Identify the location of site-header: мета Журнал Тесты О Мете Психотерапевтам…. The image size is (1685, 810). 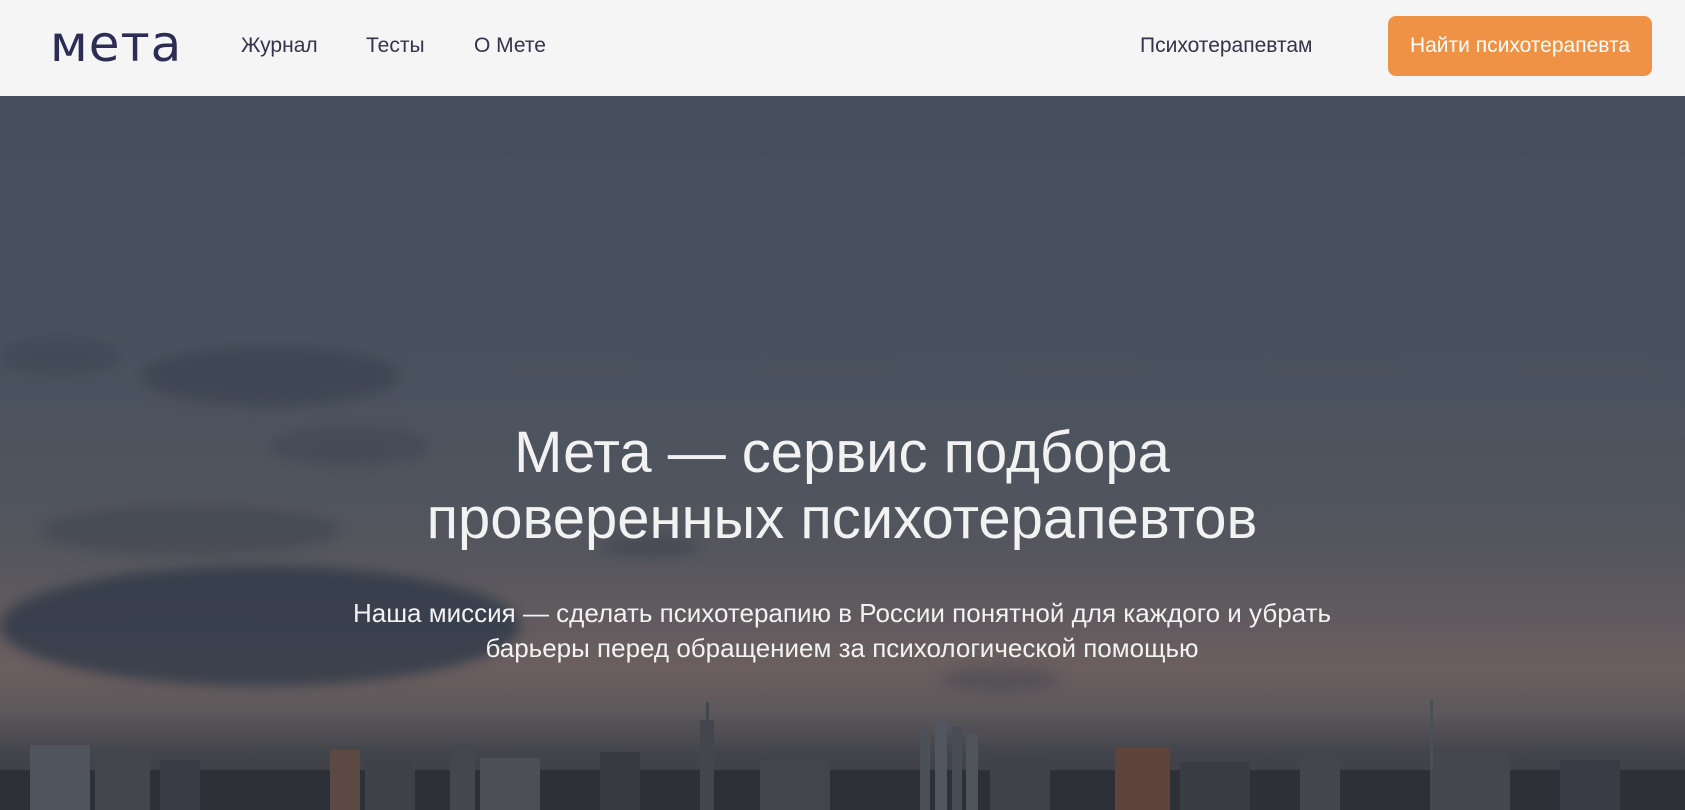
(842, 48).